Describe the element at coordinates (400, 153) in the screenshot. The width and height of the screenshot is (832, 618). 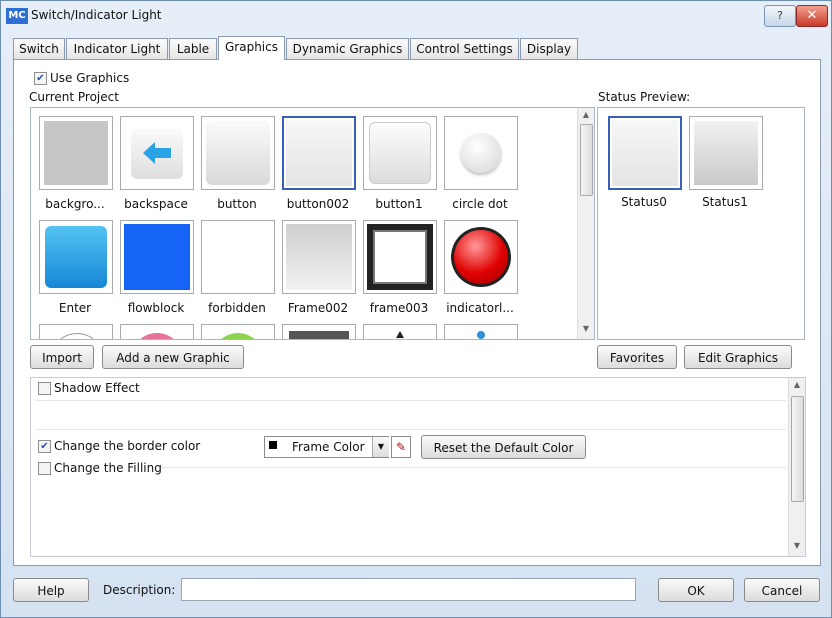
I see `graphic-tile-button1` at that location.